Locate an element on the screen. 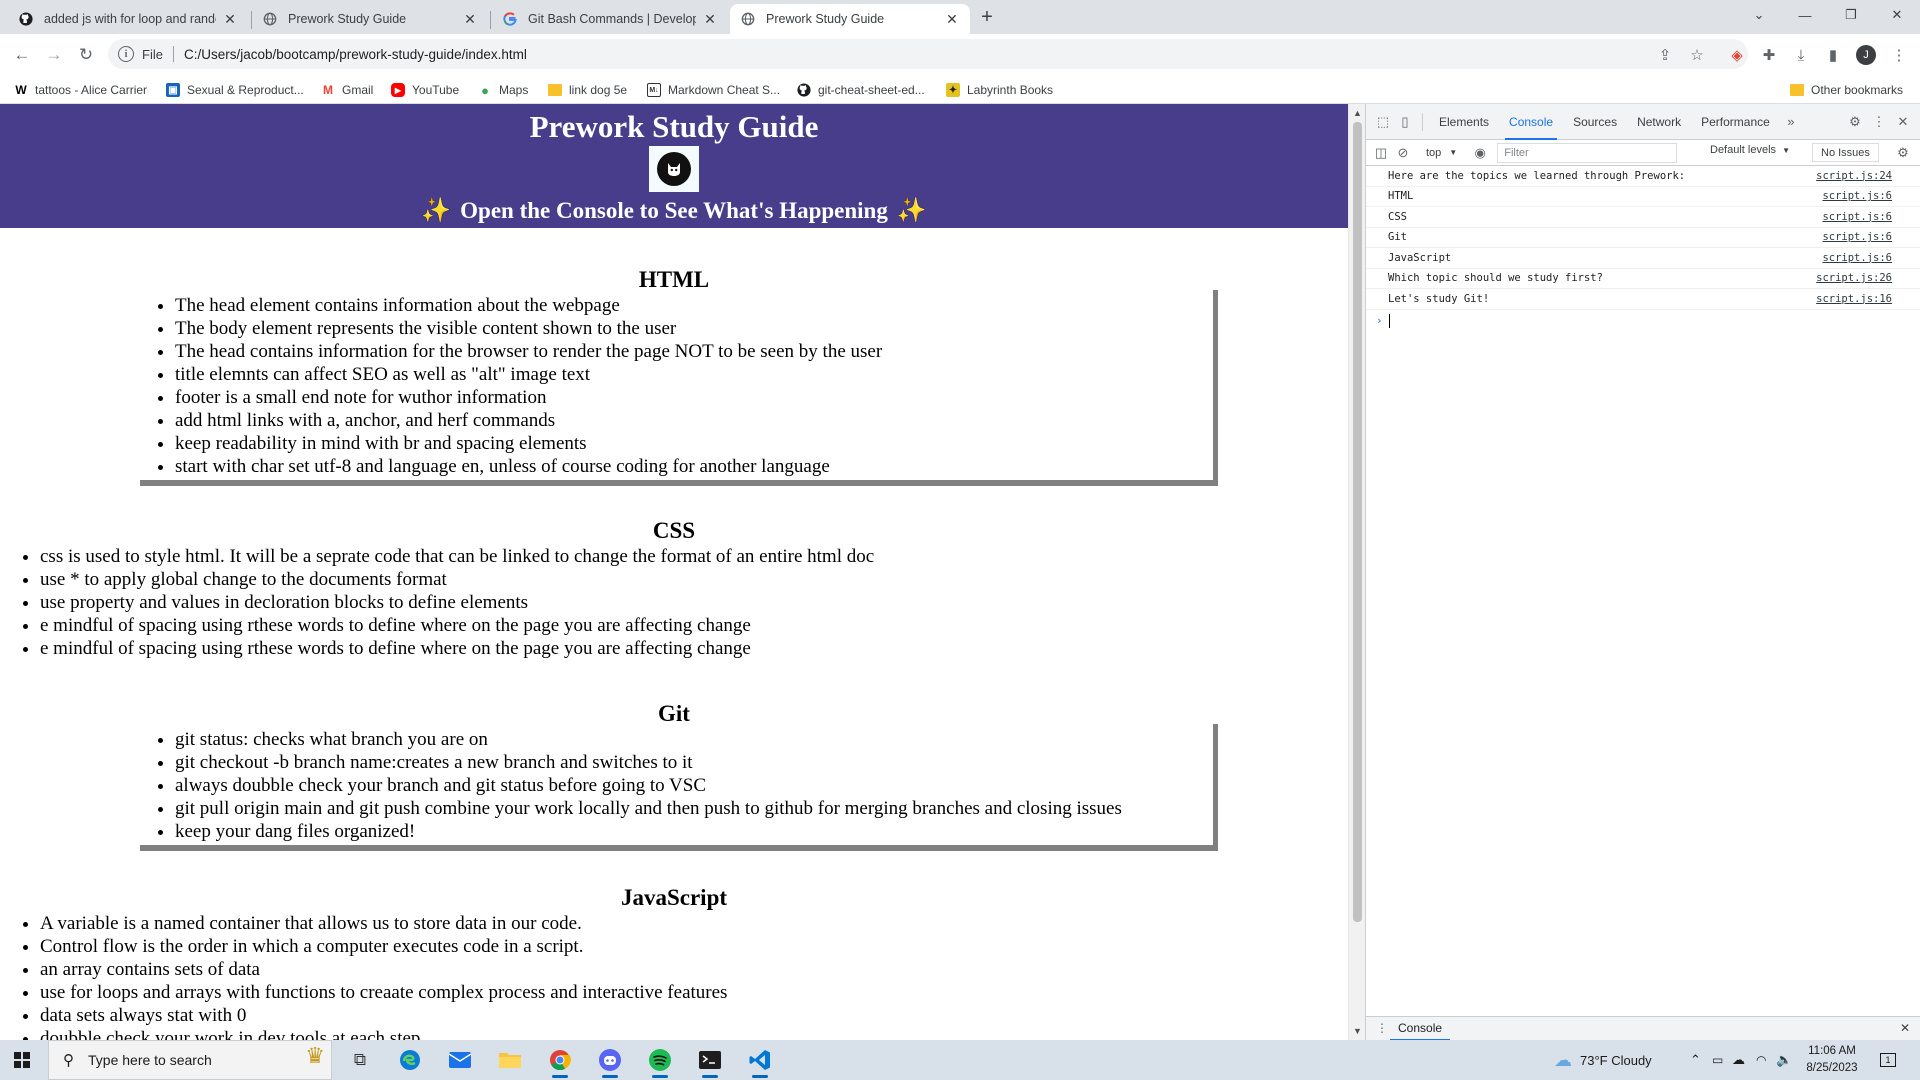 The image size is (1920, 1080). bookmark-item: M Gmail is located at coordinates (347, 90).